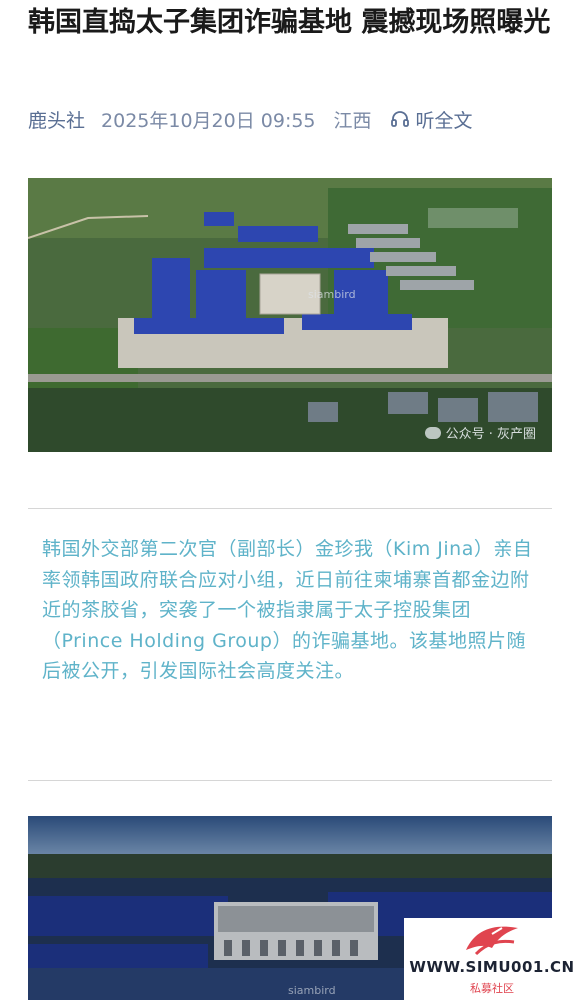  Describe the element at coordinates (208, 120) in the screenshot. I see `publish-datetime: 2025年10月20日 09:55` at that location.